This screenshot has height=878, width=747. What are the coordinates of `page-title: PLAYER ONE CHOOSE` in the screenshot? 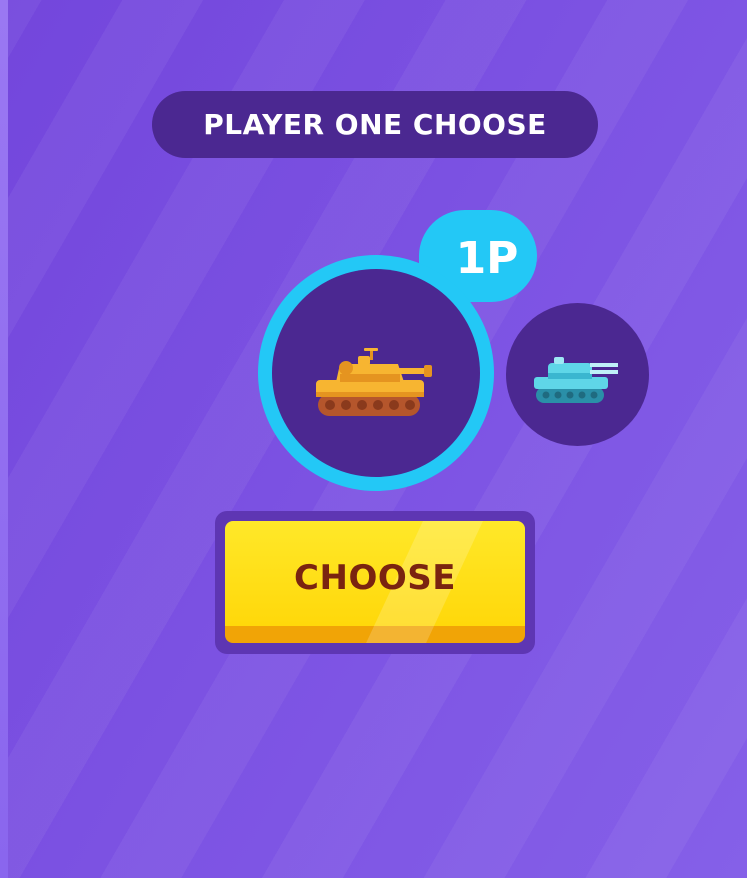 It's located at (375, 124).